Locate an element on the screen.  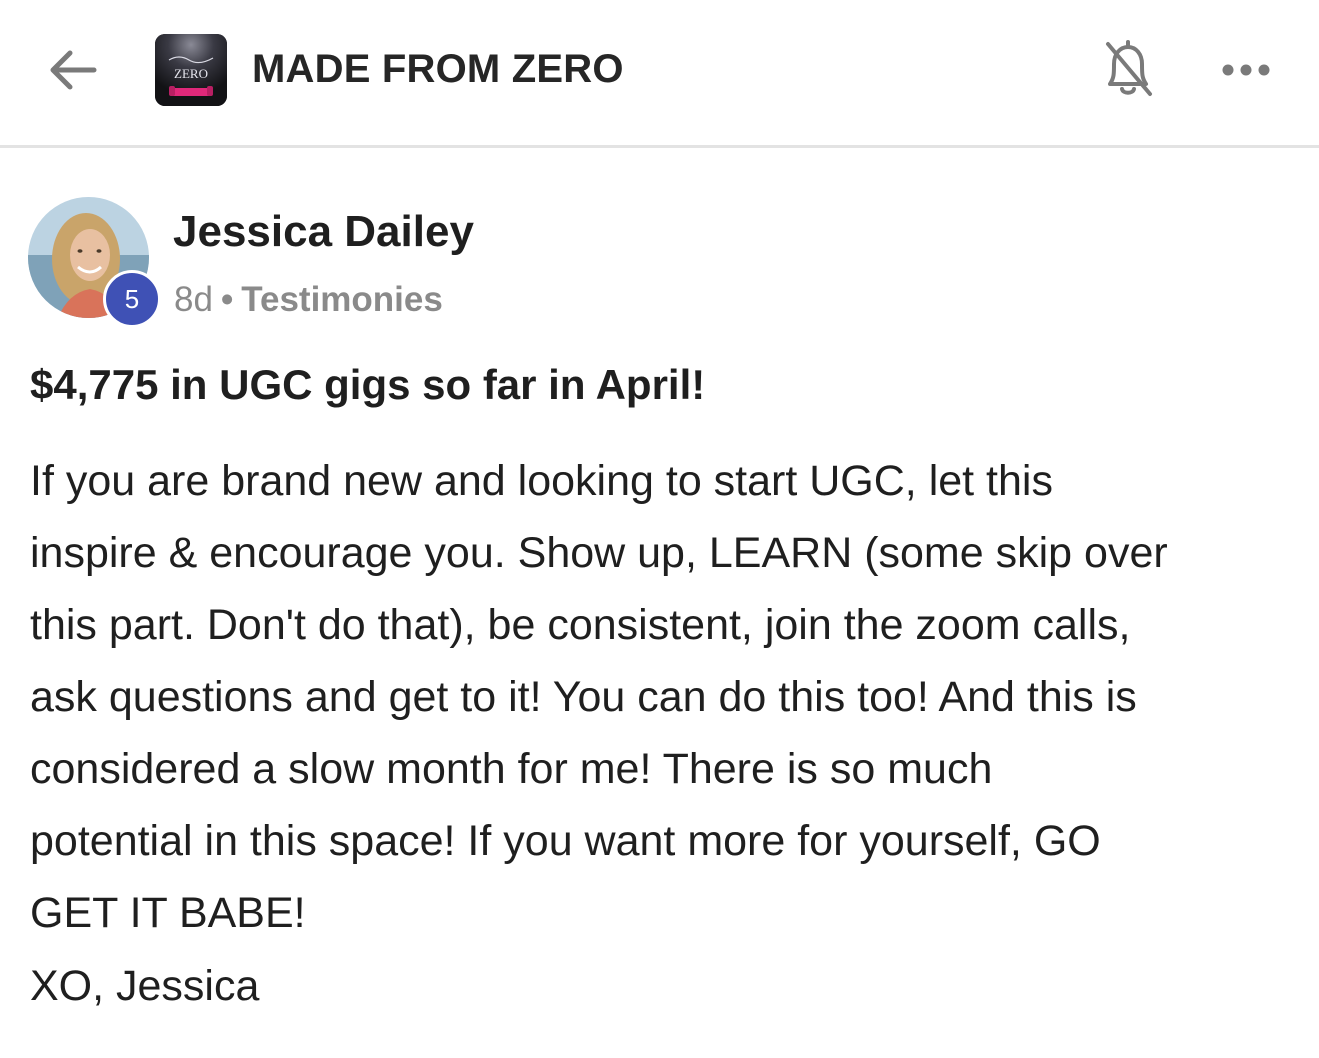
arrow-left-icon is located at coordinates (73, 70).